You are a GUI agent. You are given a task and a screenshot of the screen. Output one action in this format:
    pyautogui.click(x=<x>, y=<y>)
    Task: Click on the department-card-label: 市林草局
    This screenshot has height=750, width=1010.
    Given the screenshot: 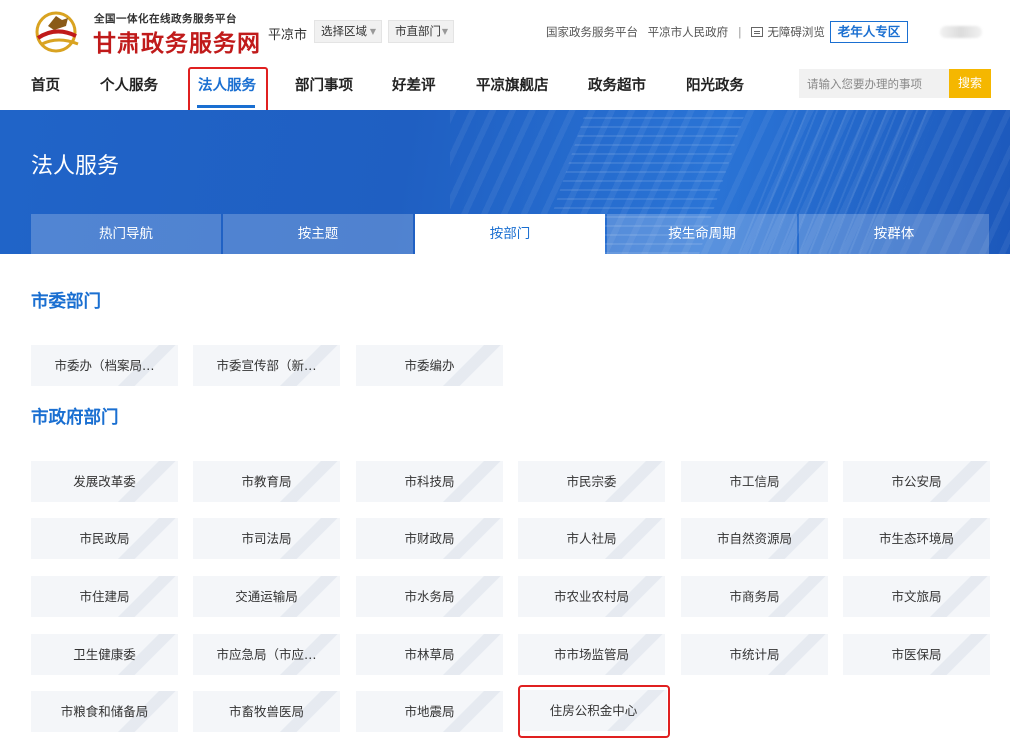 What is the action you would take?
    pyautogui.click(x=429, y=654)
    